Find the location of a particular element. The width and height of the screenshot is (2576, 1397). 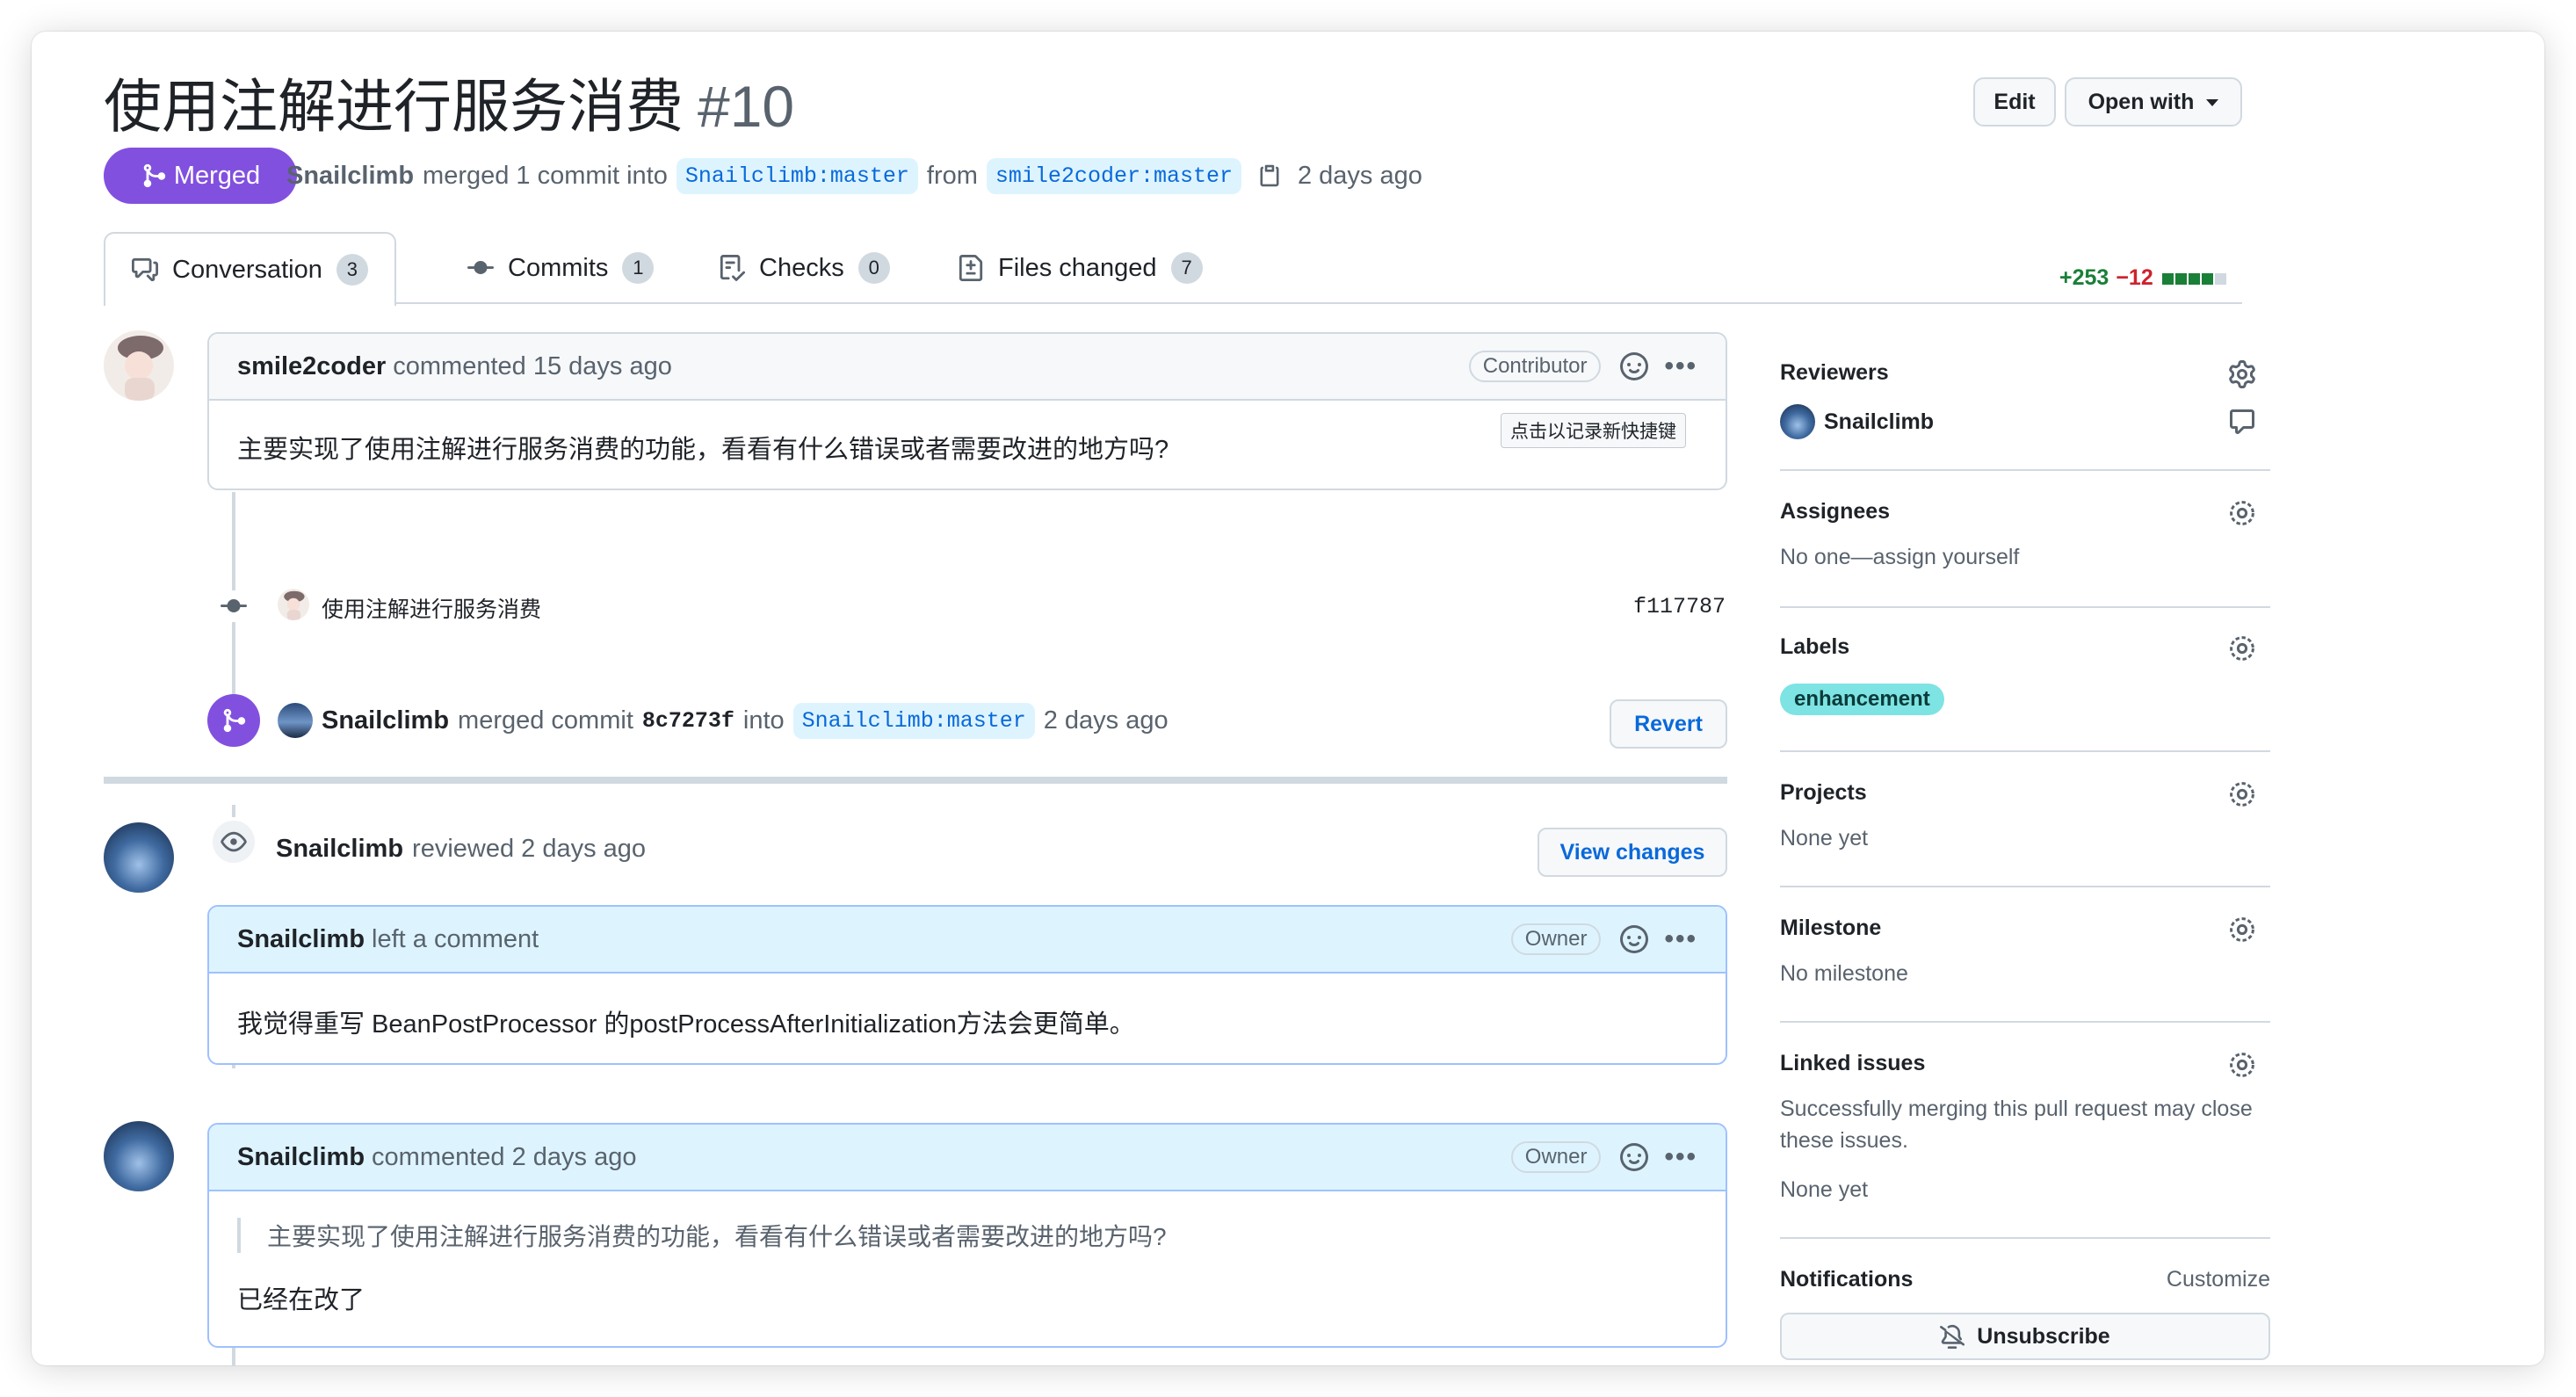

view-changes-button: View changes is located at coordinates (1632, 853).